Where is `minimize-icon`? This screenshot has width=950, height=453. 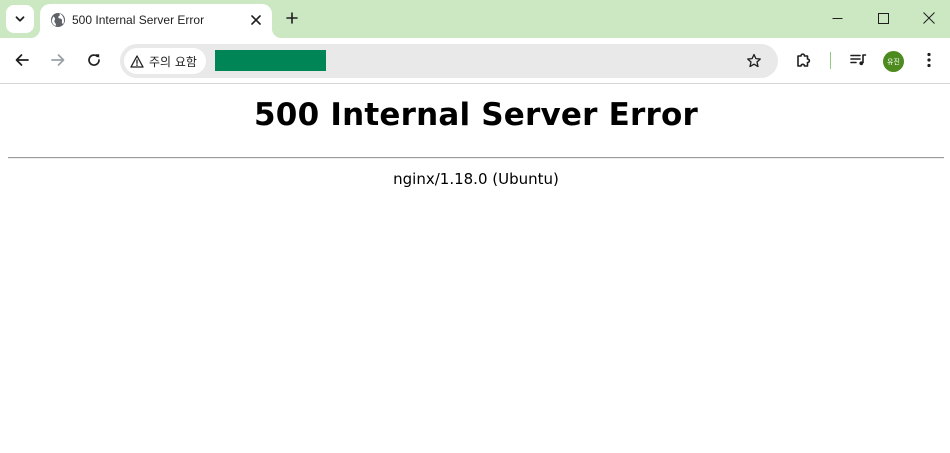
minimize-icon is located at coordinates (837, 18).